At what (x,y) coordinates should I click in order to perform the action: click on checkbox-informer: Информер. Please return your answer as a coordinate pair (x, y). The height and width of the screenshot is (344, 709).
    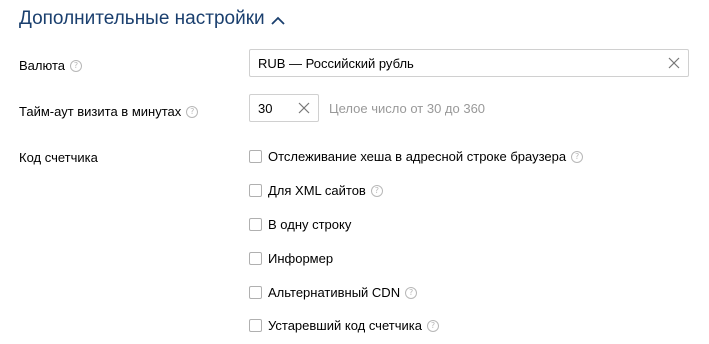
    Looking at the image, I should click on (291, 258).